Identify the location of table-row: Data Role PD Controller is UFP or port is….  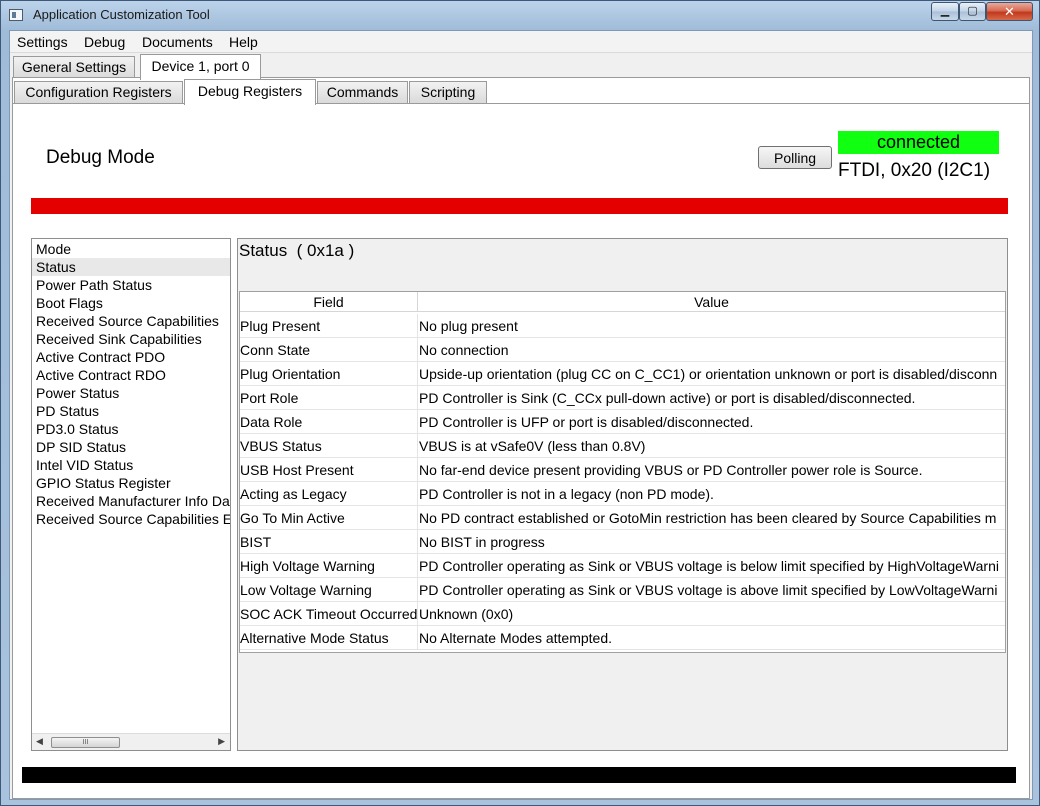
(622, 422).